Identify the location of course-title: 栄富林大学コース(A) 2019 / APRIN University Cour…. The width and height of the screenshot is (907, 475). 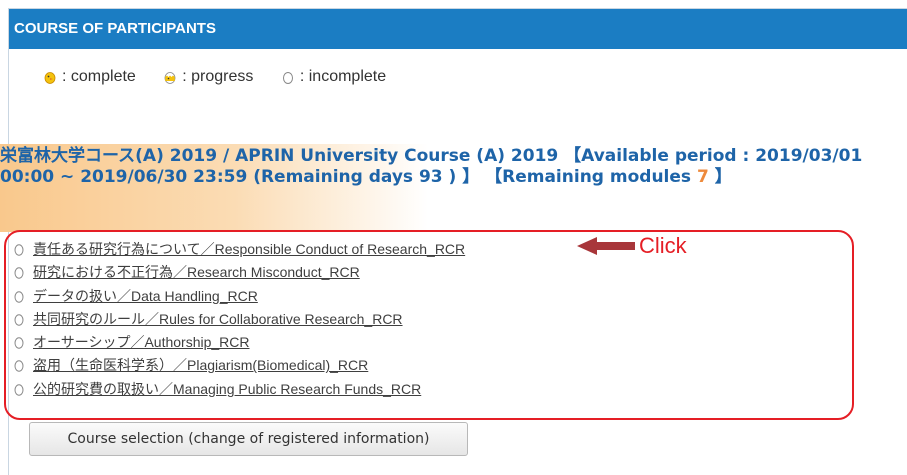
(435, 167).